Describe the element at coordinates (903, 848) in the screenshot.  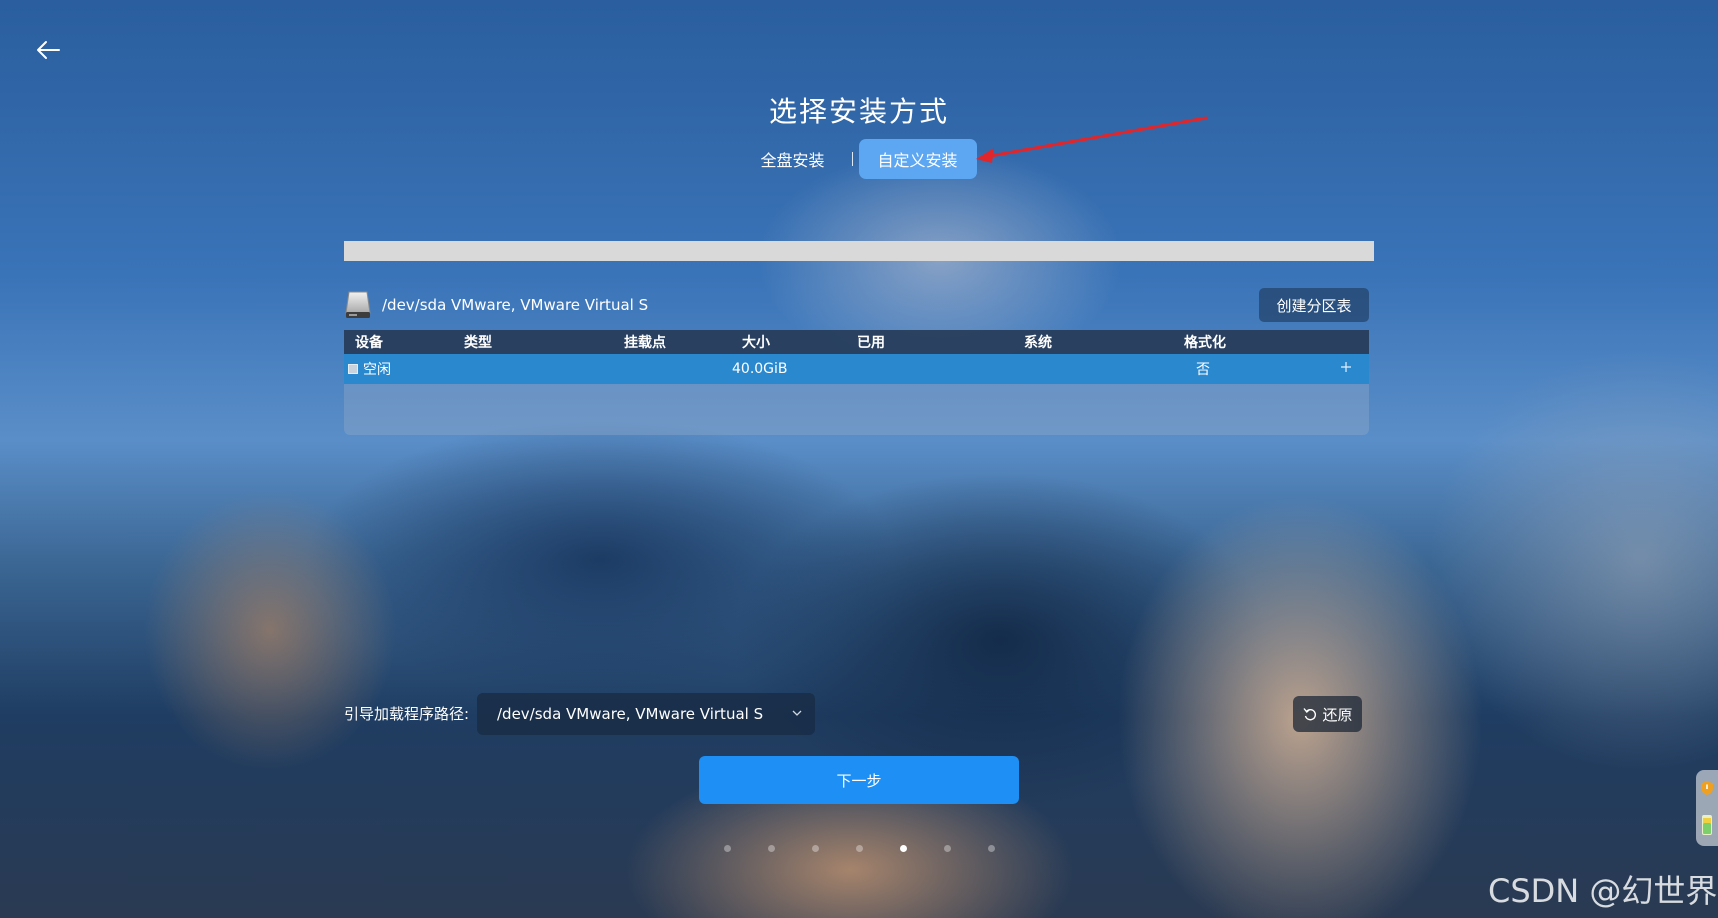
I see `step-dot-current` at that location.